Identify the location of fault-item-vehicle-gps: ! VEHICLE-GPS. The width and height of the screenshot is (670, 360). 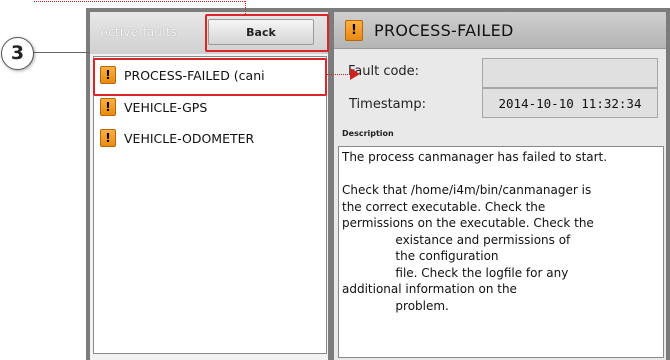
(153, 107).